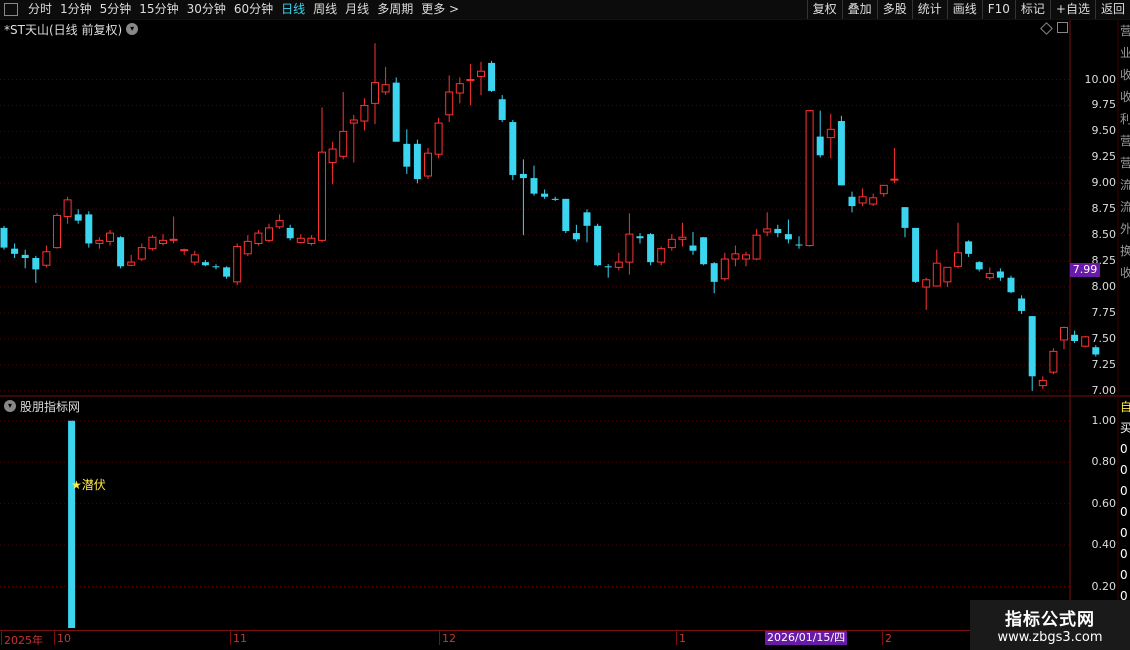 The width and height of the screenshot is (1130, 650). What do you see at coordinates (535, 638) in the screenshot?
I see `date-axis: 2025年 10 11 12 1 2` at bounding box center [535, 638].